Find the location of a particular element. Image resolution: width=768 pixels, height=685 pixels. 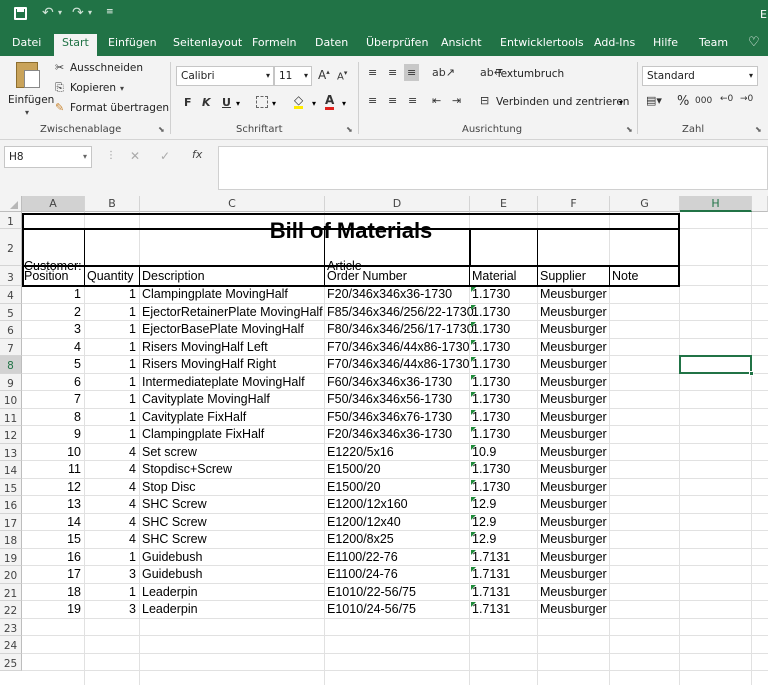

font-color-icon: A is located at coordinates (330, 102).